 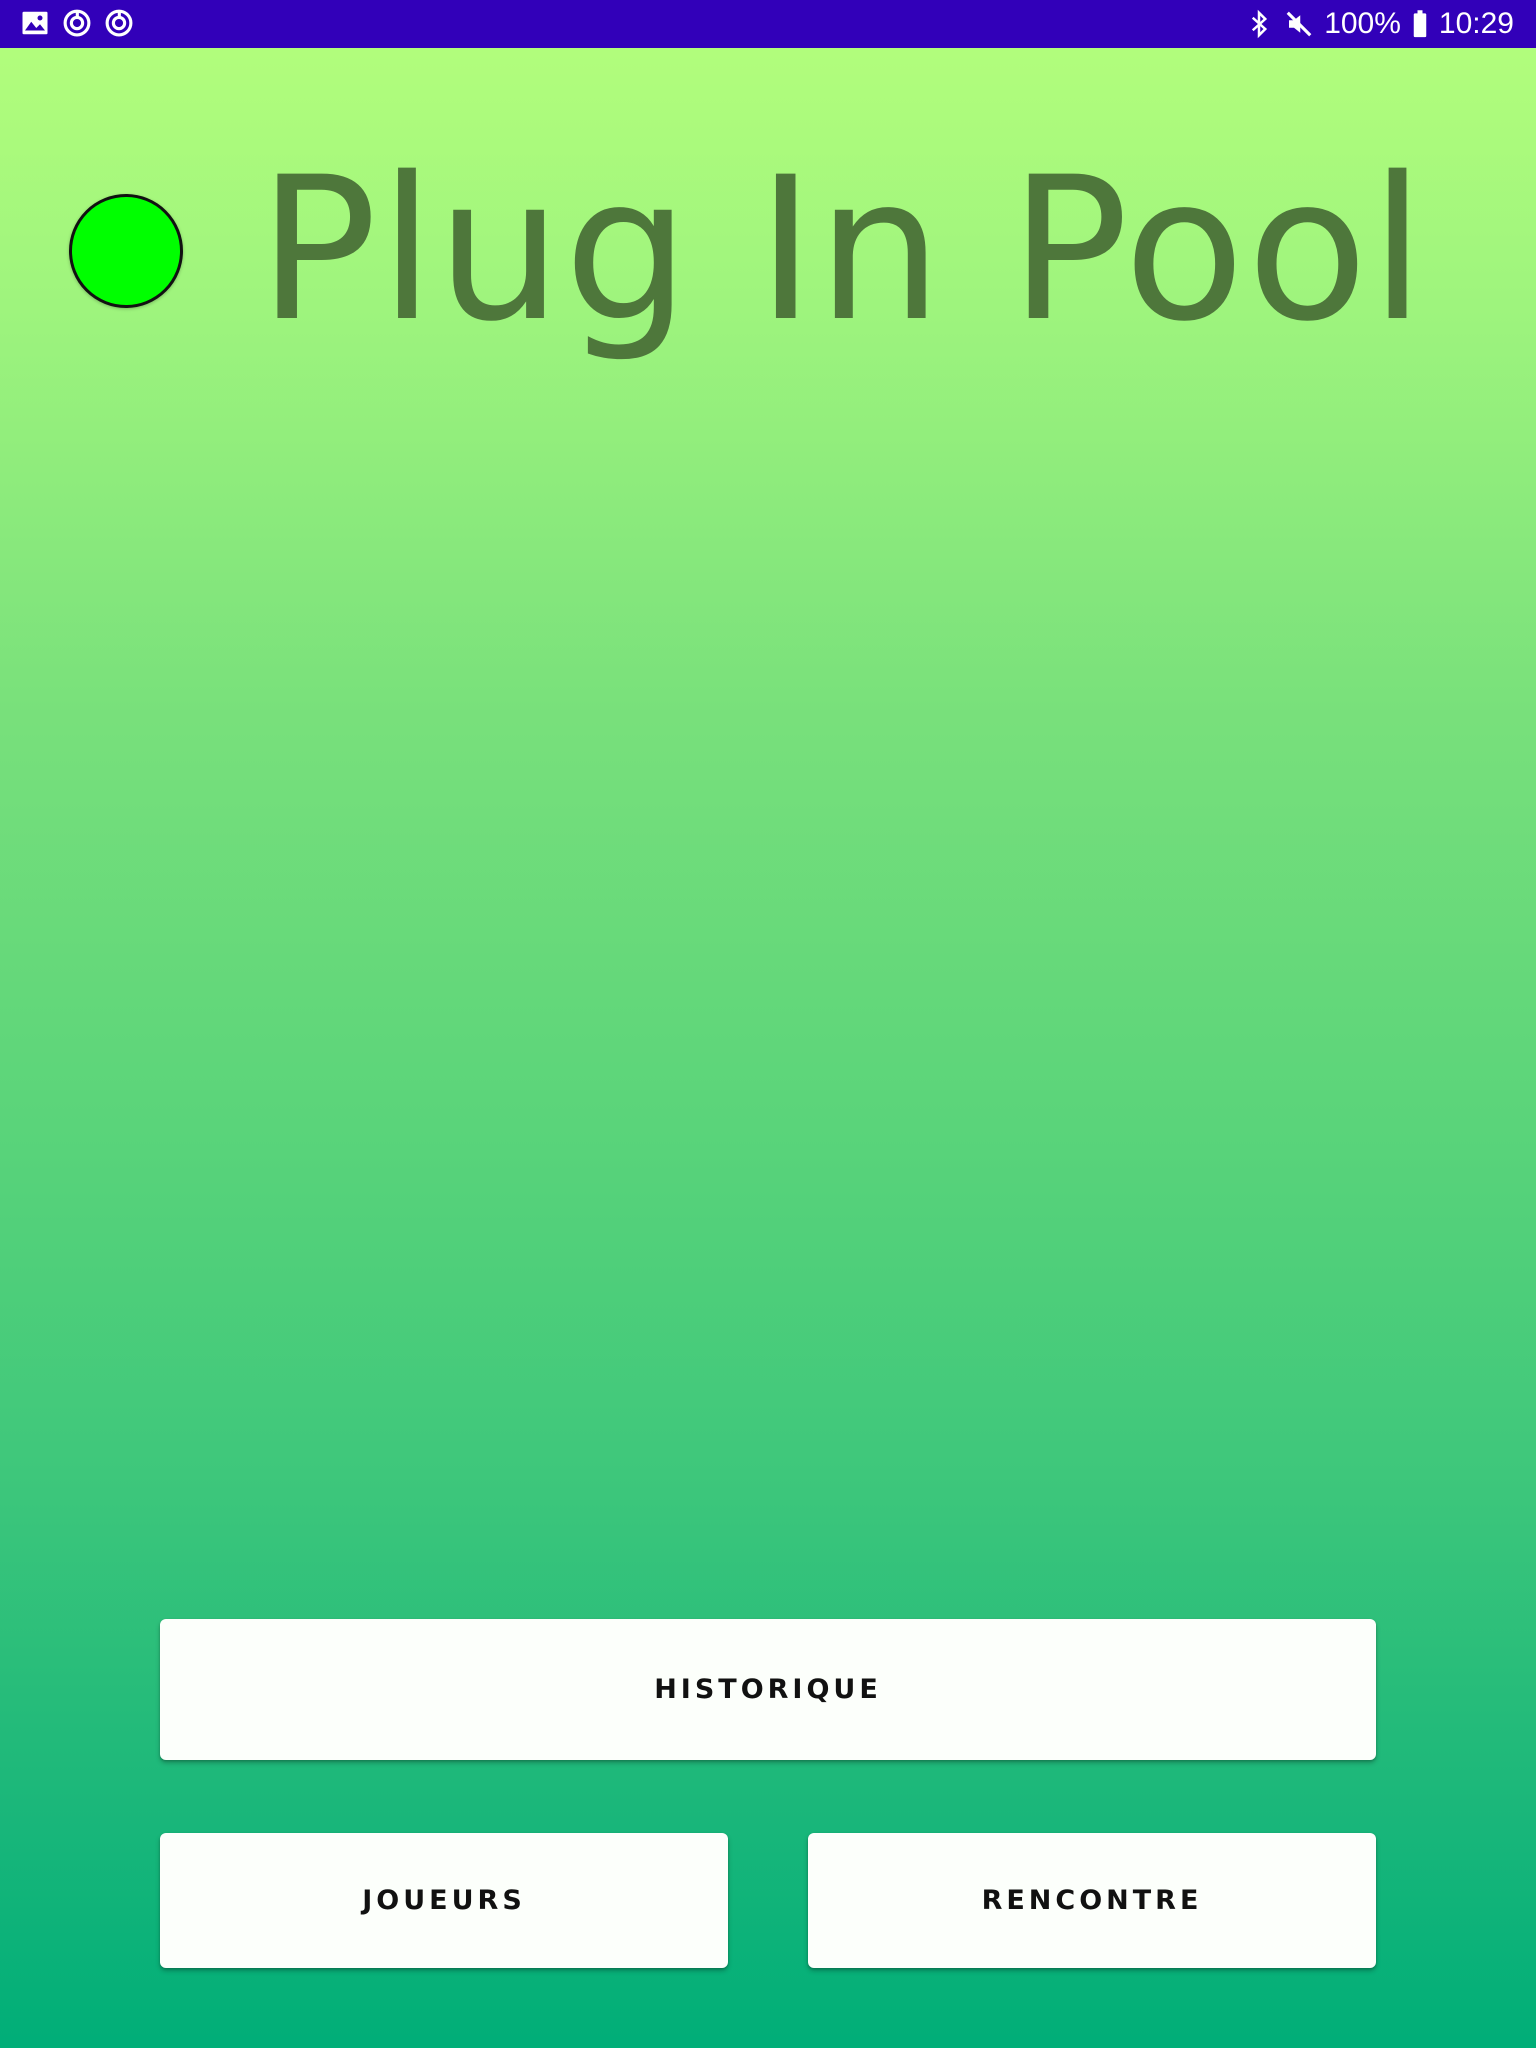 I want to click on status-bar: 100% 10:29, so click(x=768, y=24).